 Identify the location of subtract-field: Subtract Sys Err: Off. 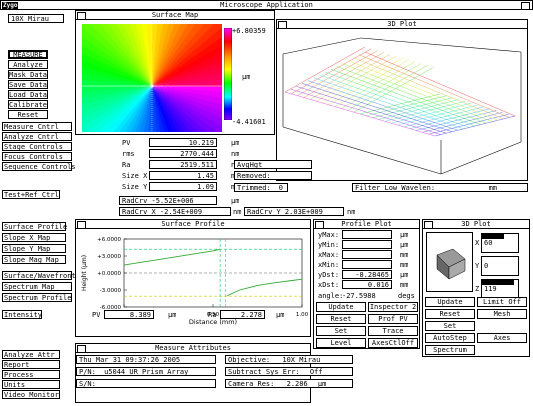
(289, 371).